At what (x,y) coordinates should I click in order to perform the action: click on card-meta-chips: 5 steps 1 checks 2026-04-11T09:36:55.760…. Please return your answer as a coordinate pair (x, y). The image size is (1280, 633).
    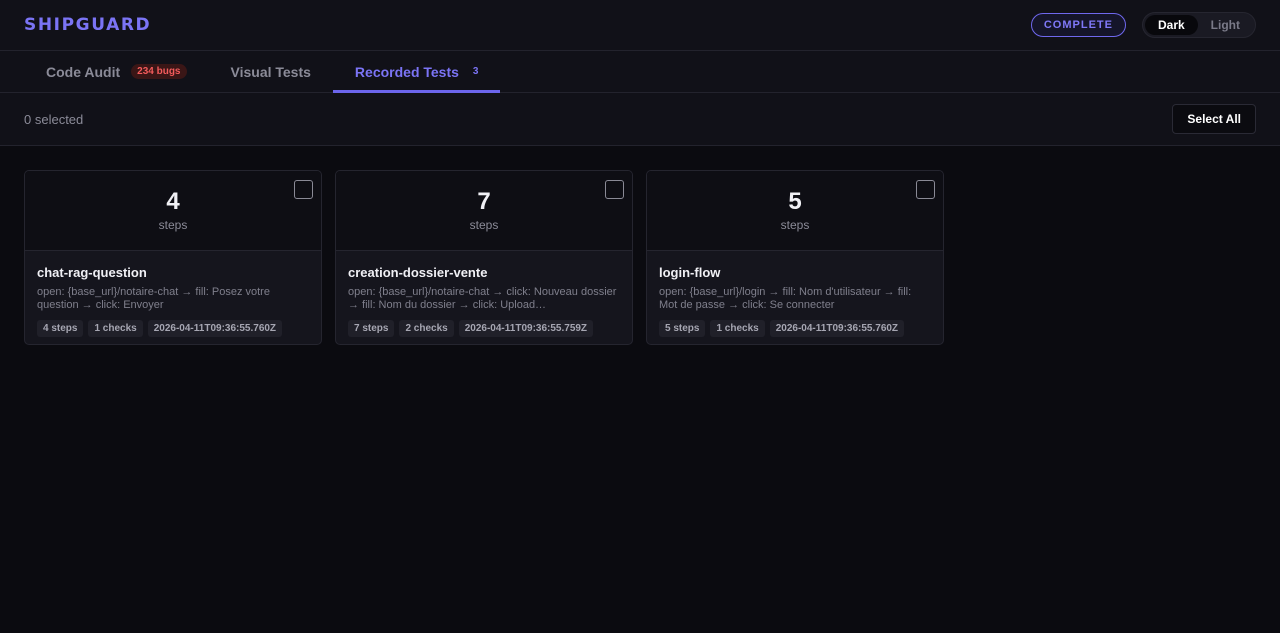
    Looking at the image, I should click on (795, 328).